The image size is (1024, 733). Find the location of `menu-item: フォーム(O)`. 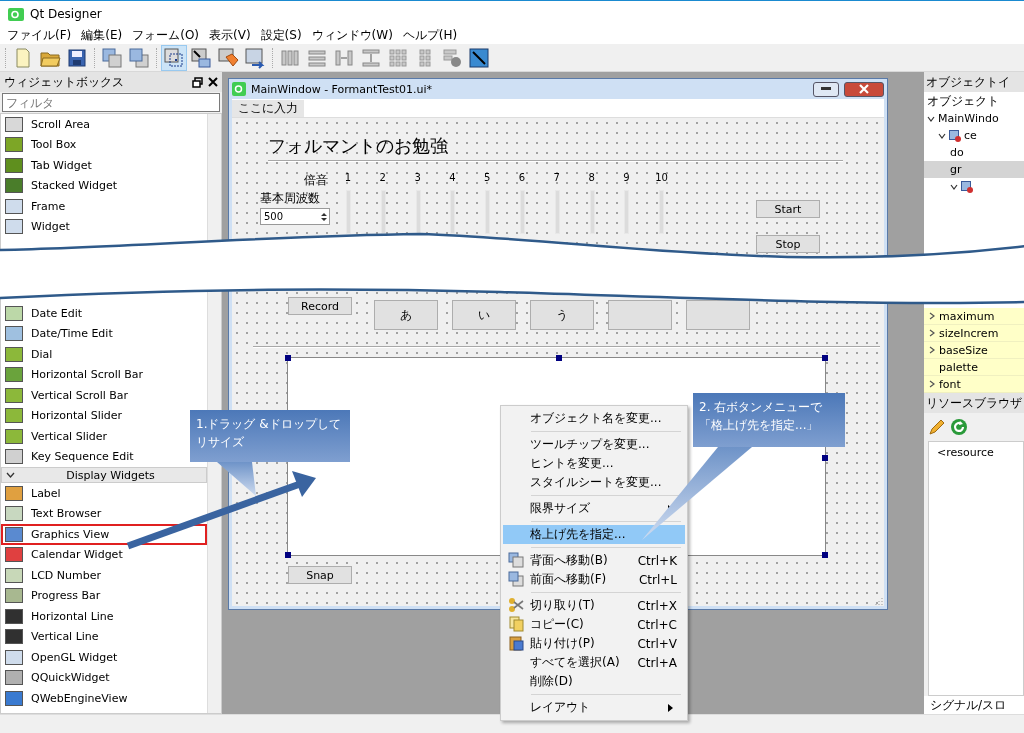

menu-item: フォーム(O) is located at coordinates (166, 35).